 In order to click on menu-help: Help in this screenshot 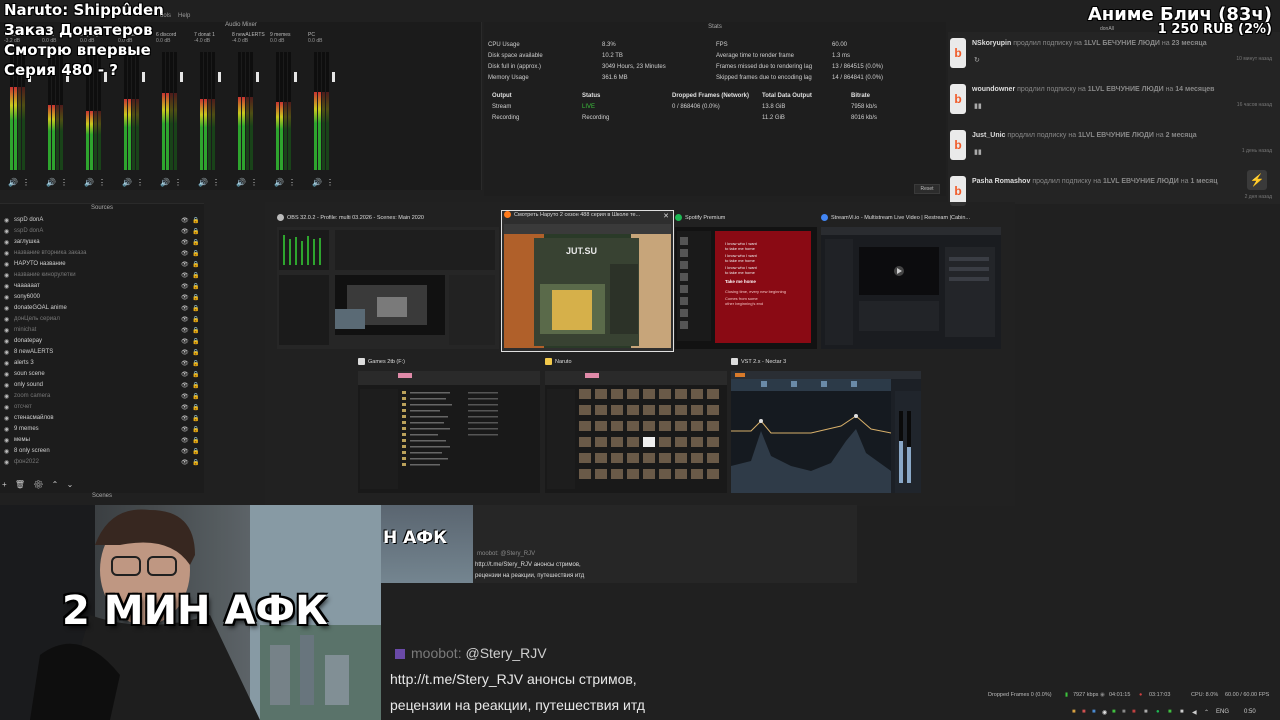, I will do `click(184, 16)`.